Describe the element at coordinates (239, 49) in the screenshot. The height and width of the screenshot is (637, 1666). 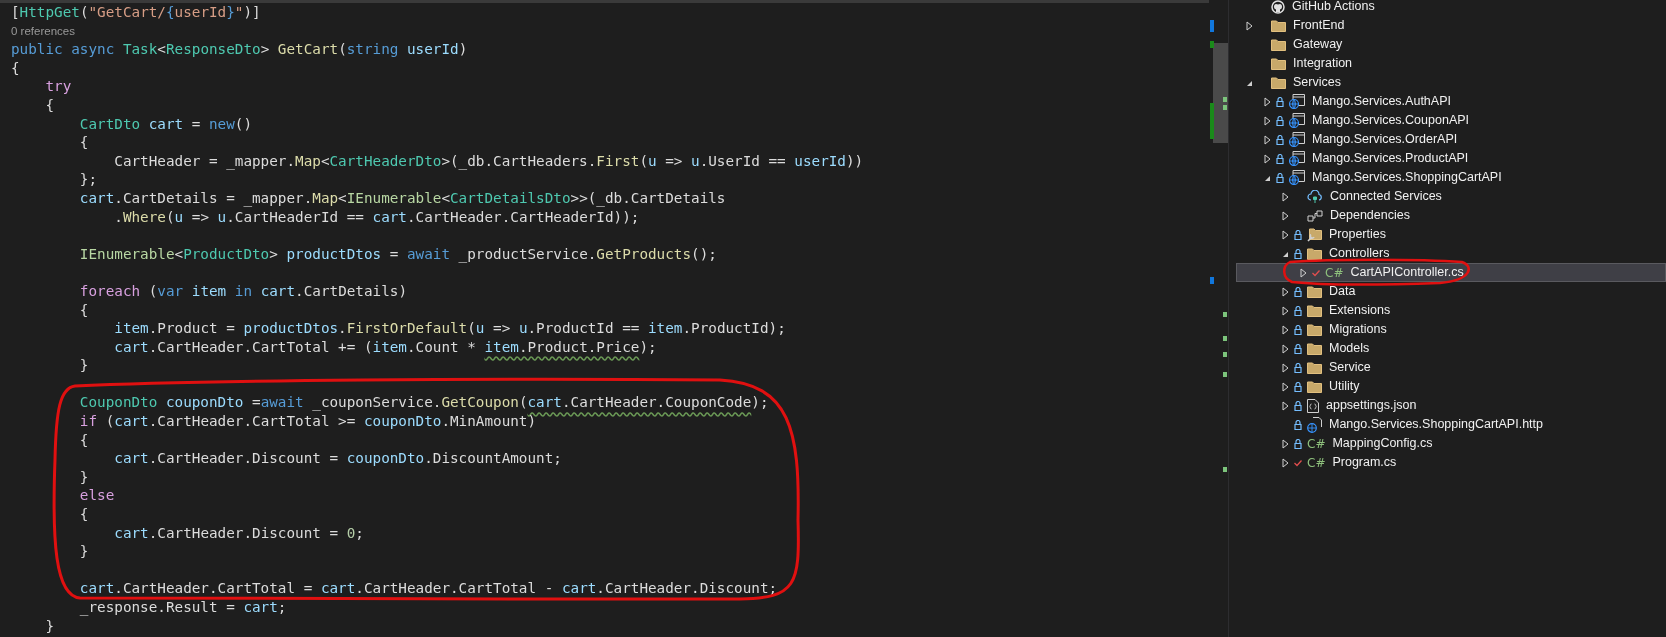
I see `code-line: public async Task<ResponseDto> GetCart(string userId)` at that location.